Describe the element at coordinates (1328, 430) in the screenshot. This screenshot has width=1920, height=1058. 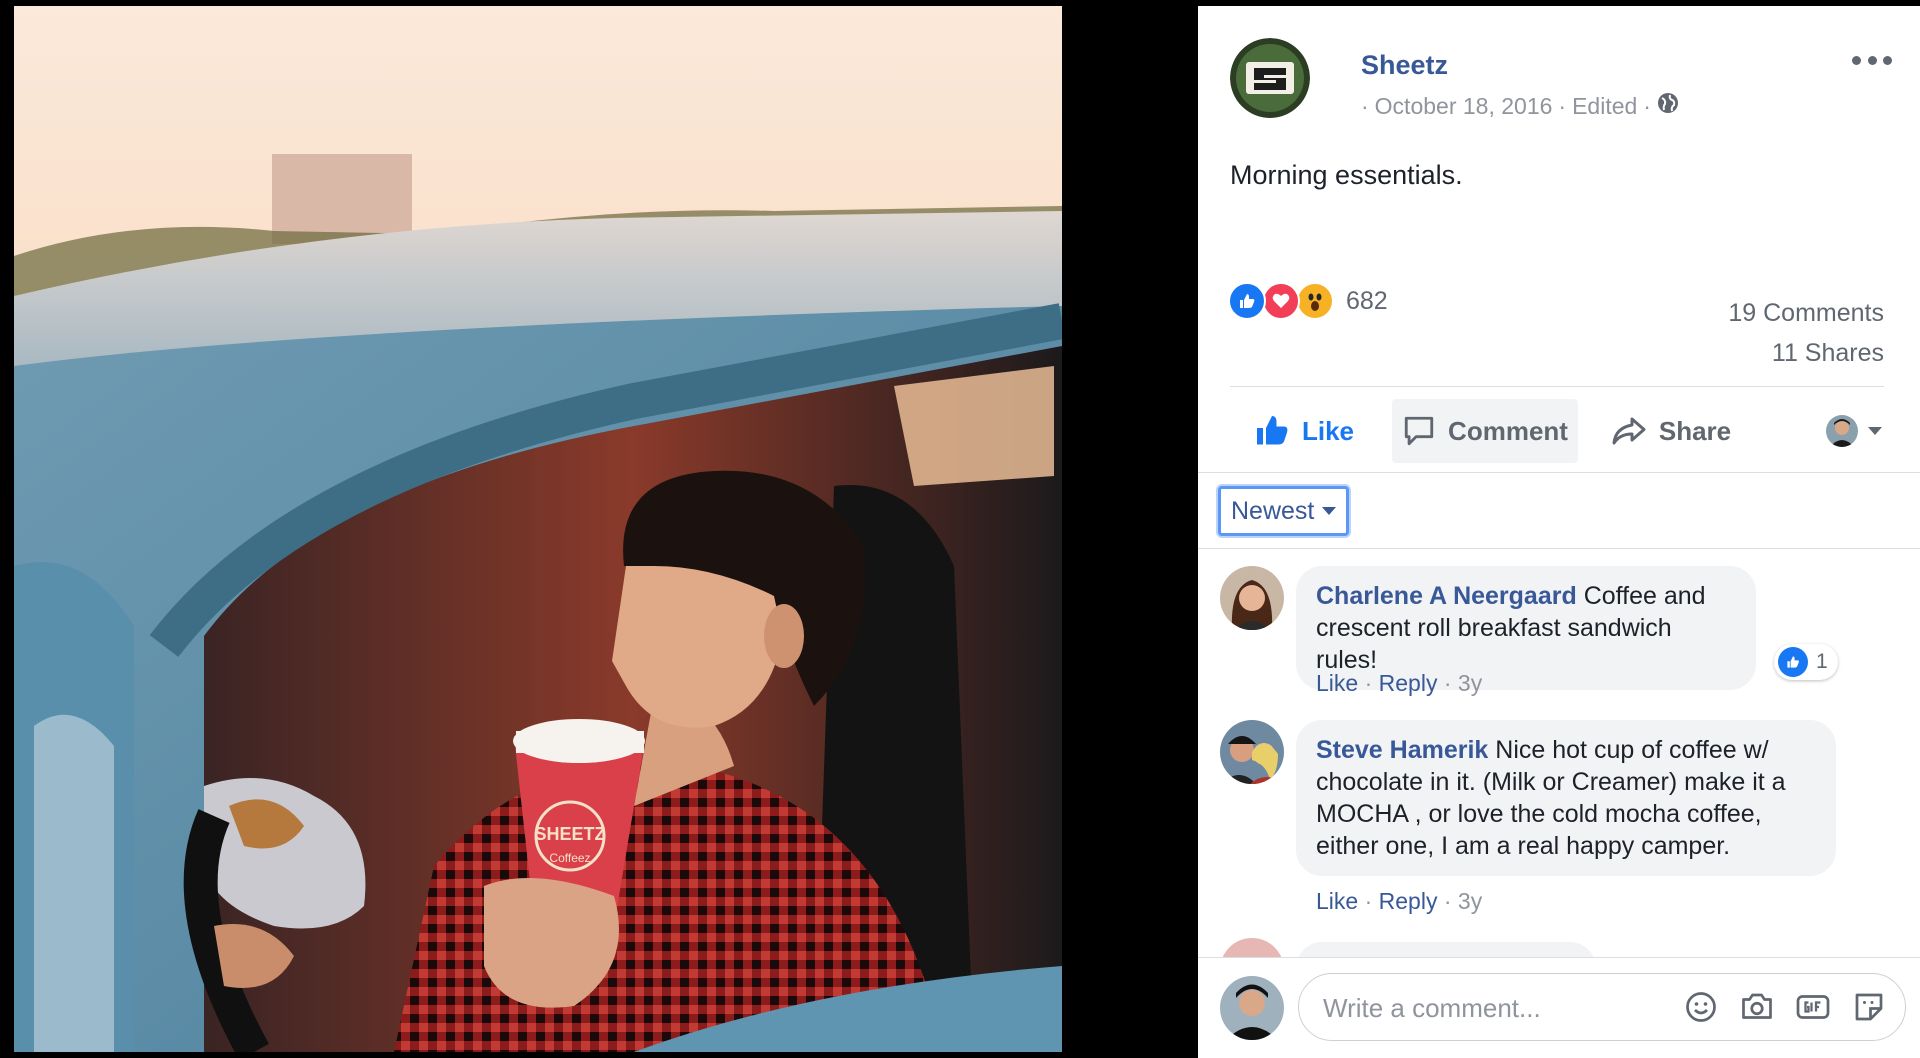
I see `like-button-label: Like` at that location.